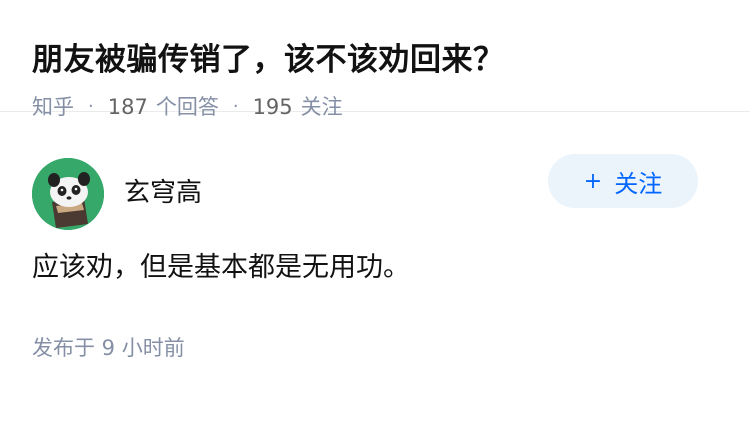 This screenshot has height=434, width=750. I want to click on answer-content: 应该劝，但是基本都是无用功。, so click(375, 268).